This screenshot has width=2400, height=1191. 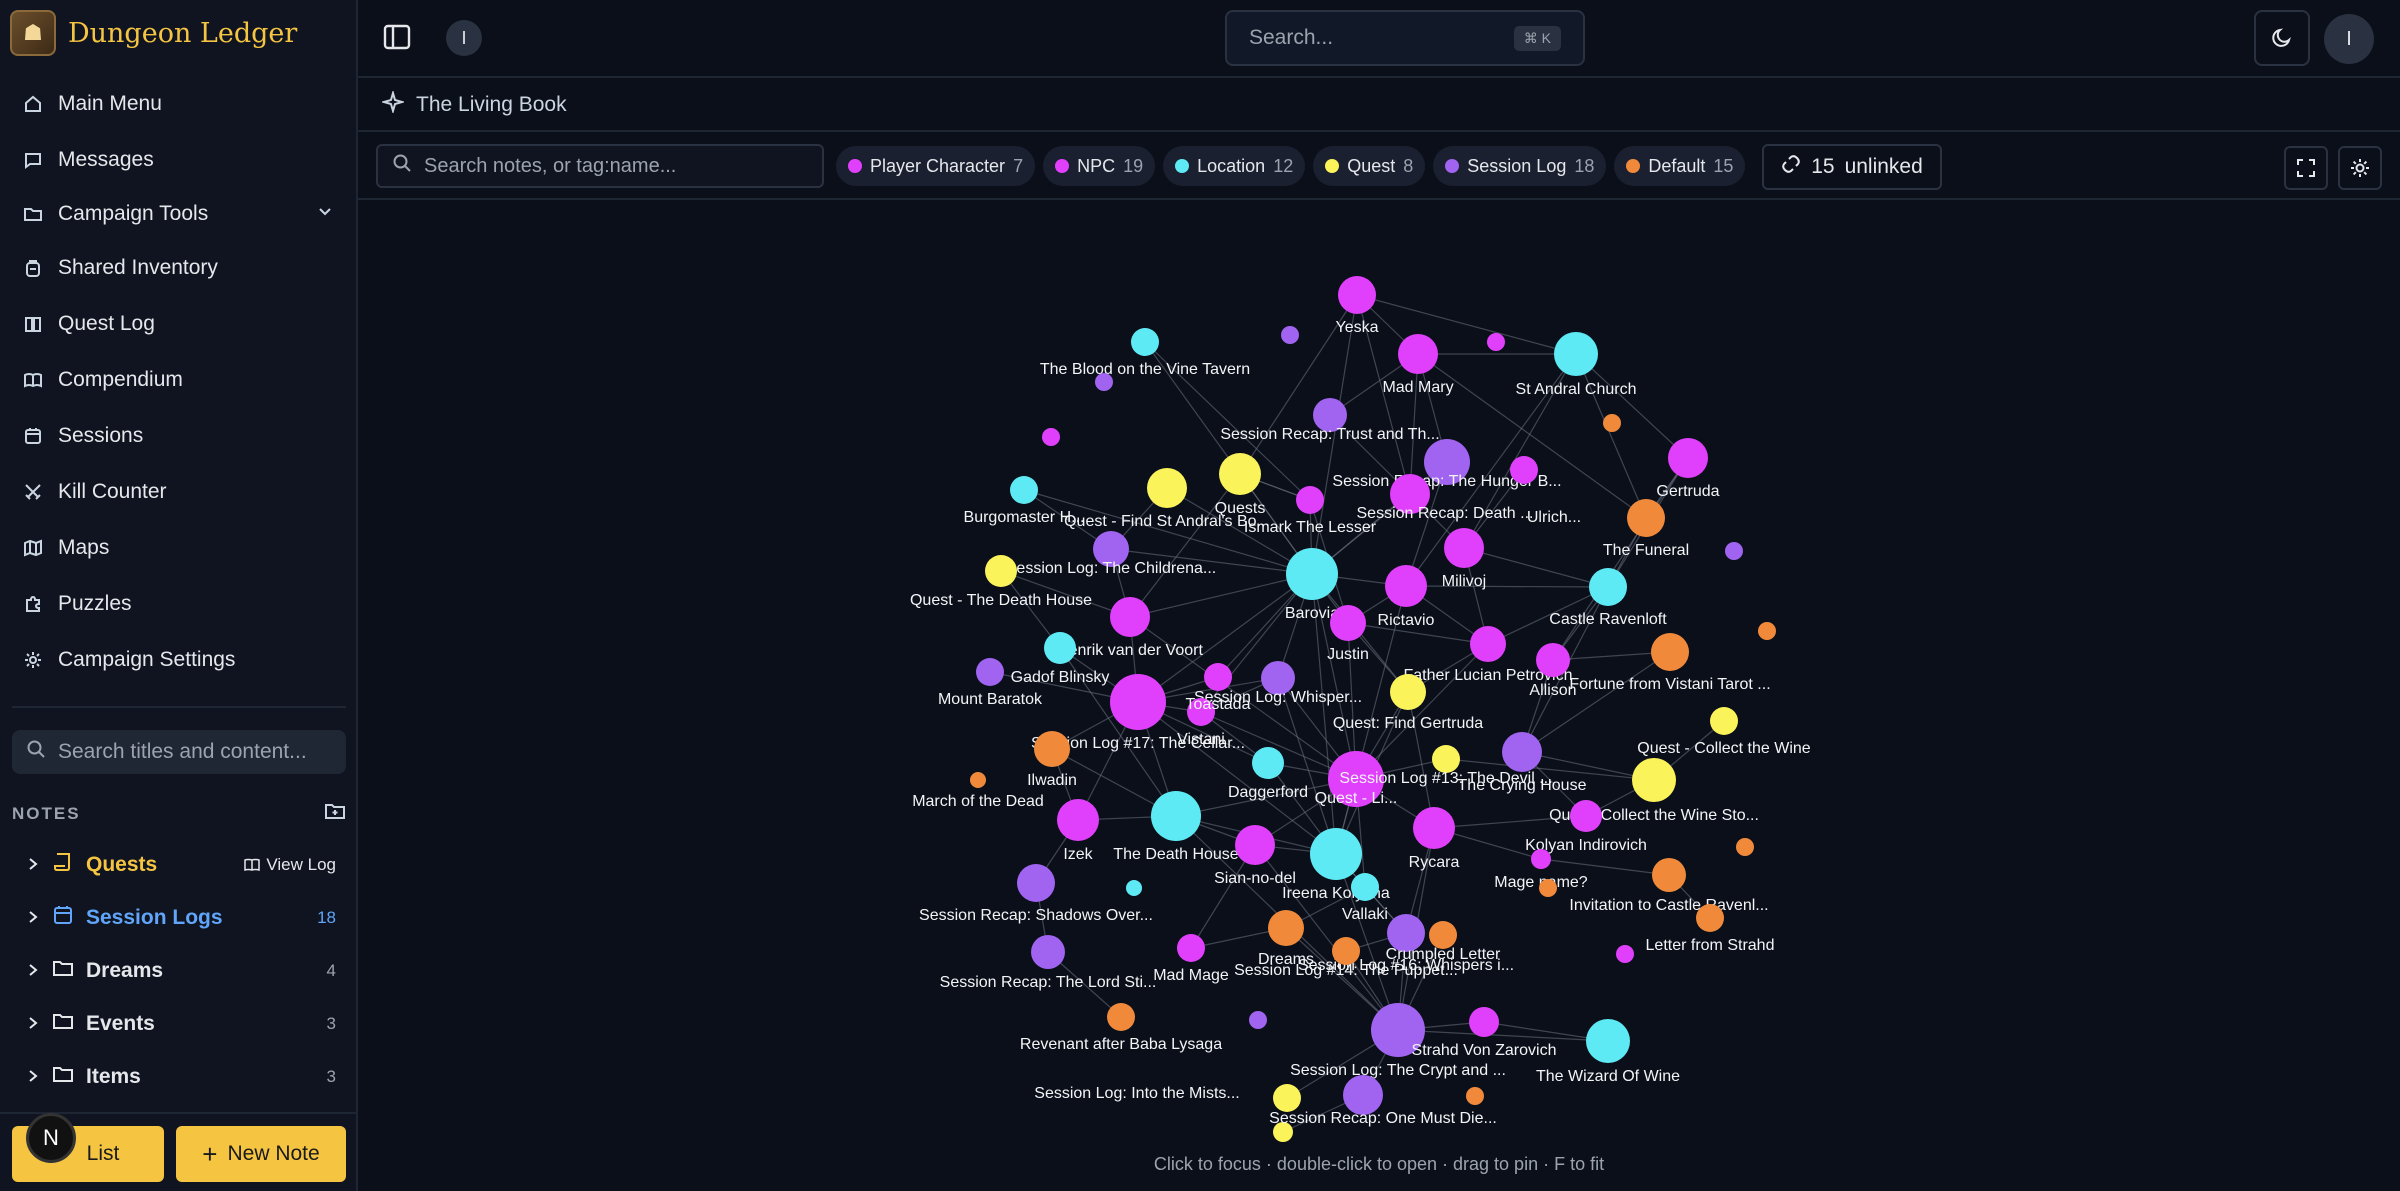 I want to click on graph-node: Barovia, so click(x=1312, y=585).